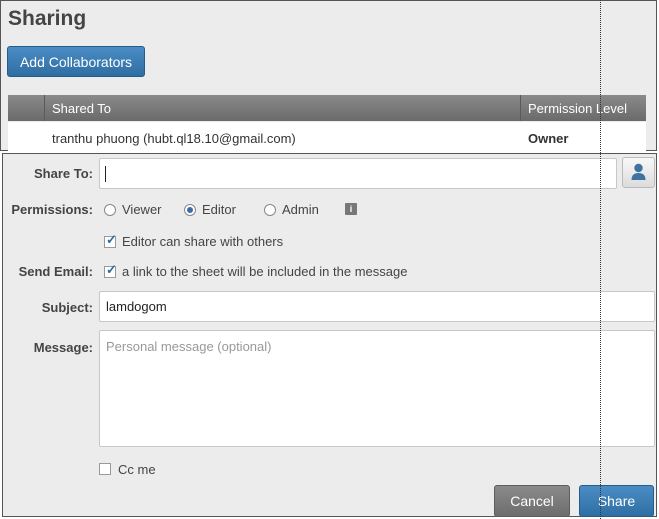 The height and width of the screenshot is (519, 659). I want to click on column-header-shared-to: Shared To, so click(81, 108).